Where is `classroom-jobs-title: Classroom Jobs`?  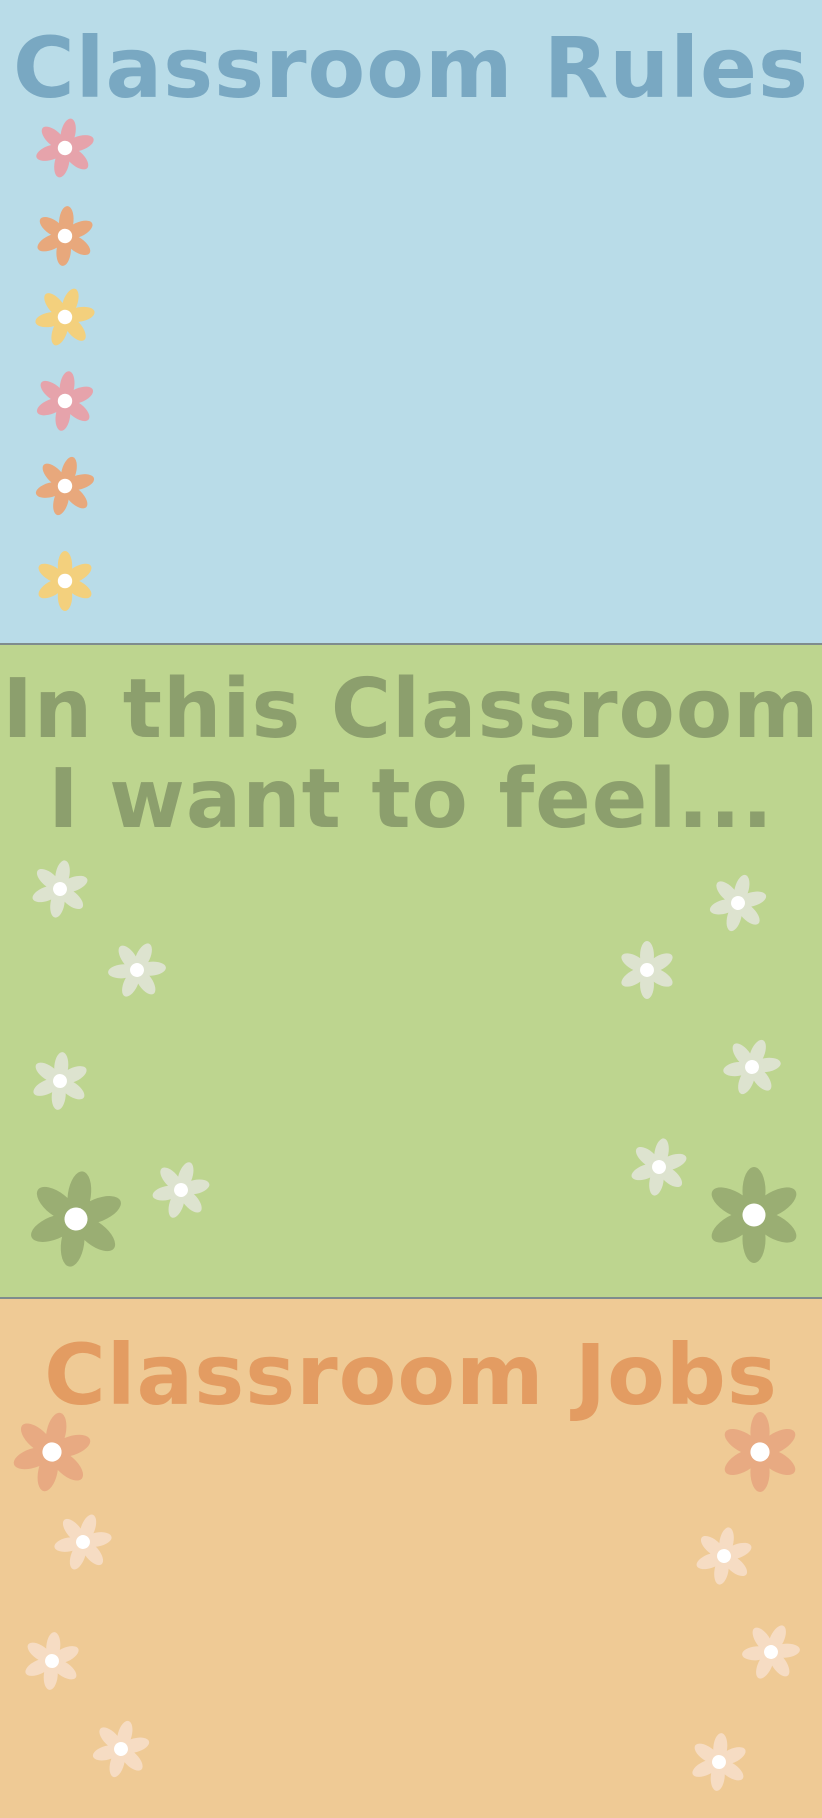
classroom-jobs-title: Classroom Jobs is located at coordinates (411, 1375).